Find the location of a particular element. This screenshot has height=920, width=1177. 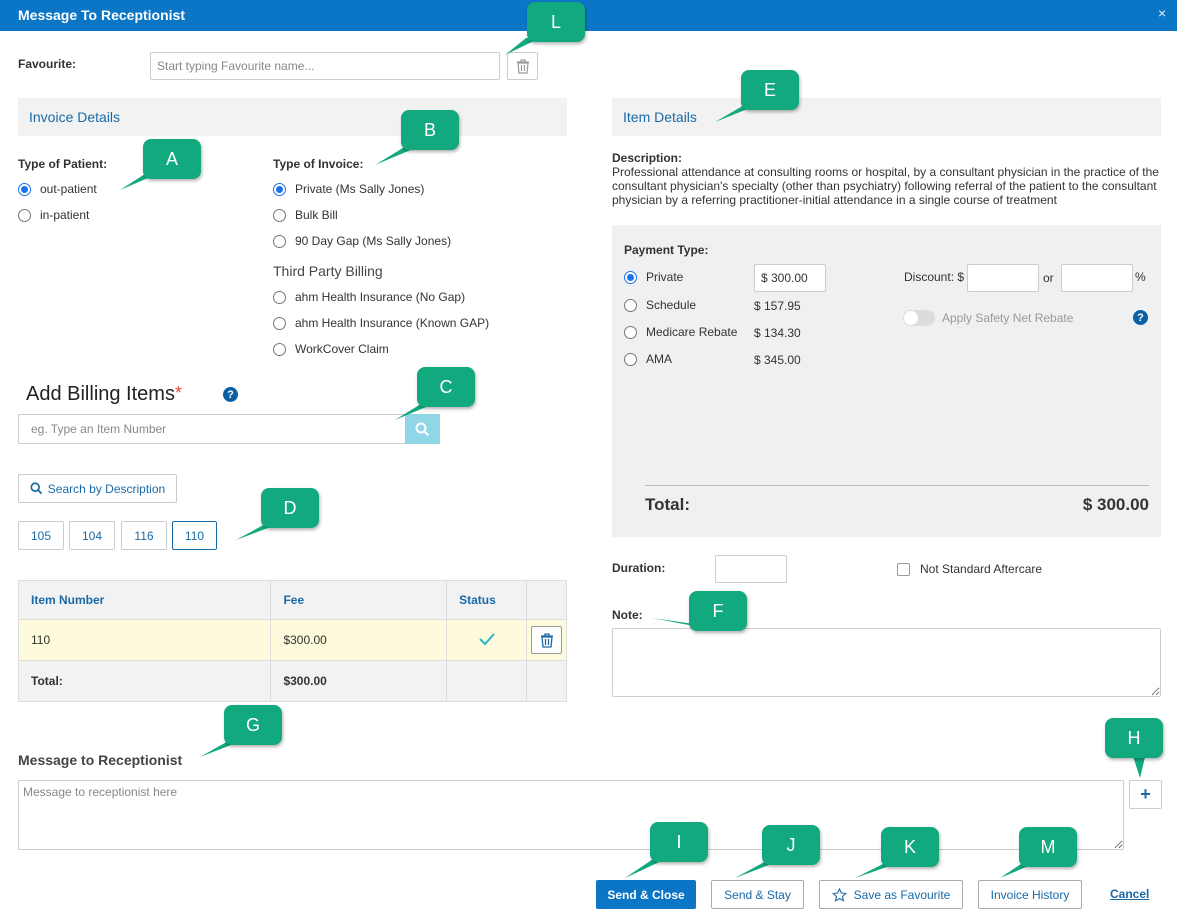

callout-k: K is located at coordinates (910, 847).